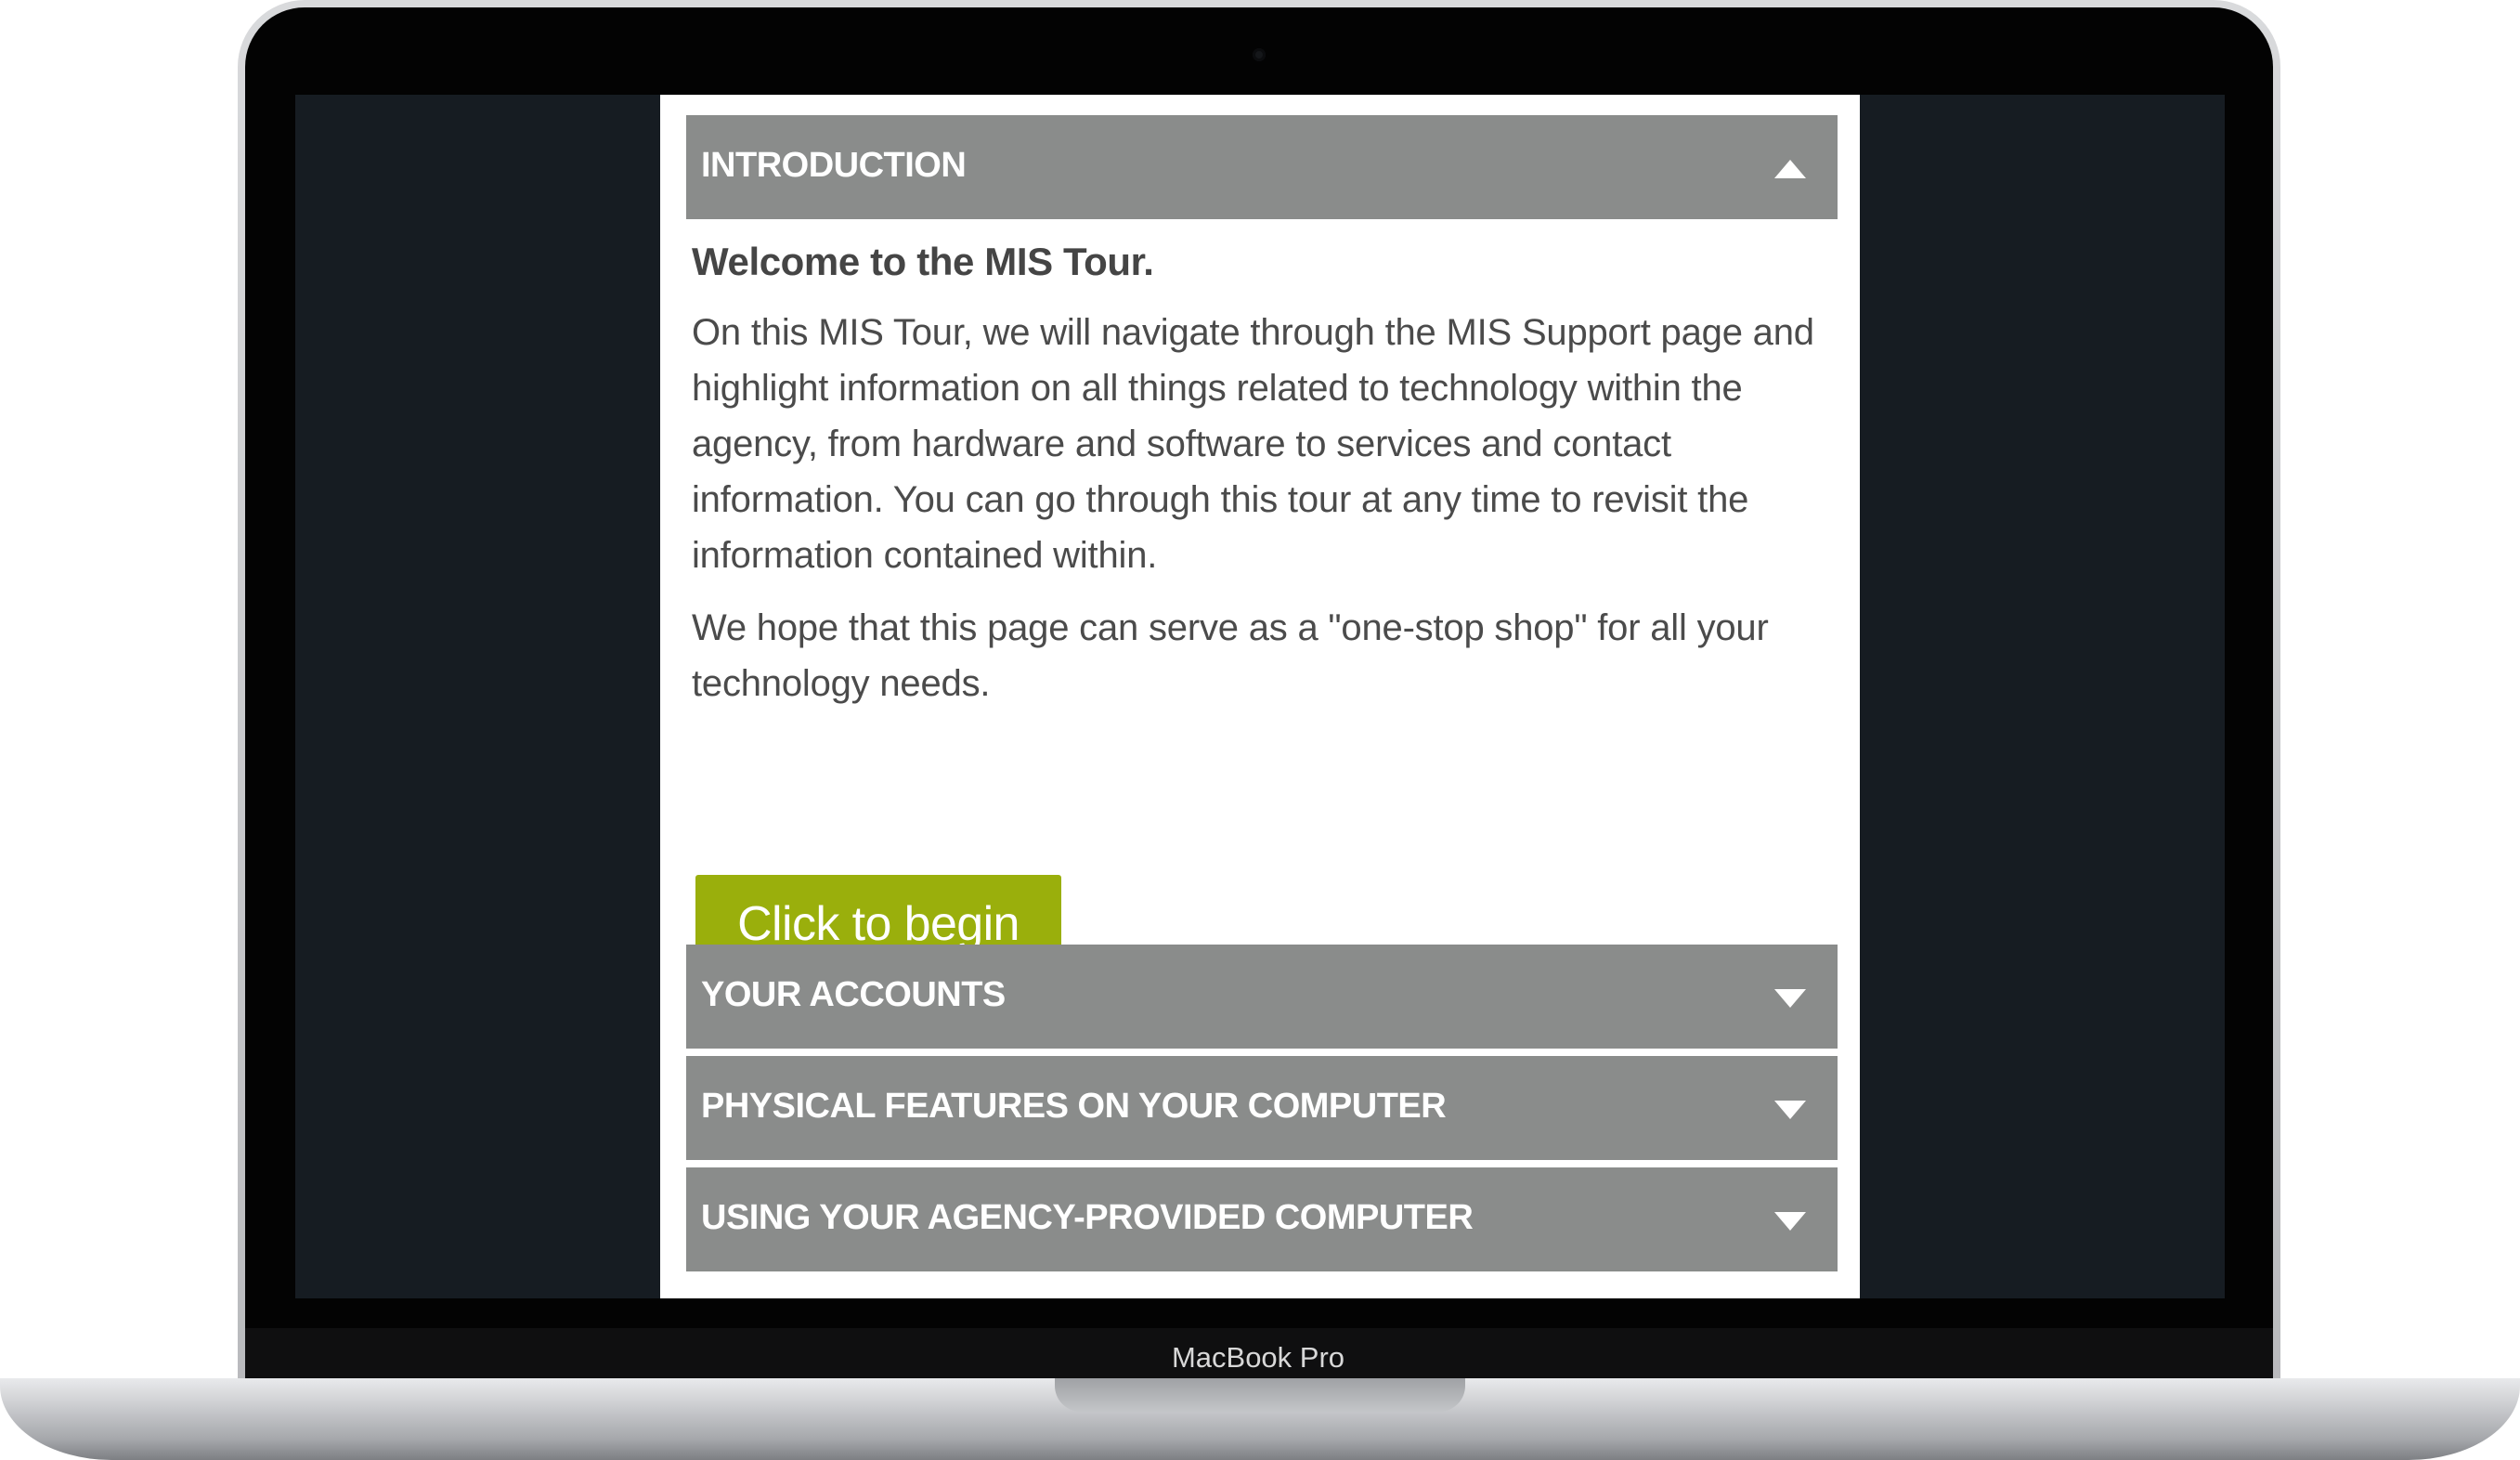 This screenshot has height=1460, width=2520. Describe the element at coordinates (1259, 54) in the screenshot. I see `camera-icon` at that location.